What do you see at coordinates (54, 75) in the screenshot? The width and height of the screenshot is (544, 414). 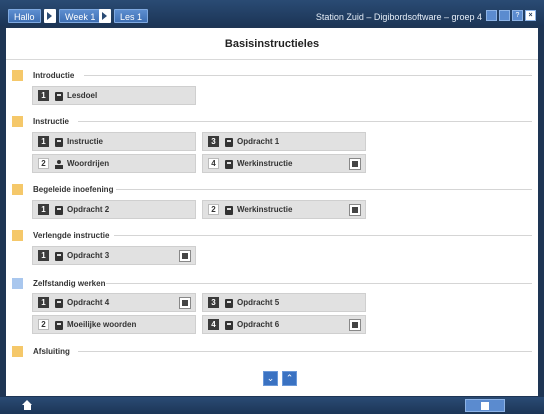 I see `section-label-introductie: Introductie` at bounding box center [54, 75].